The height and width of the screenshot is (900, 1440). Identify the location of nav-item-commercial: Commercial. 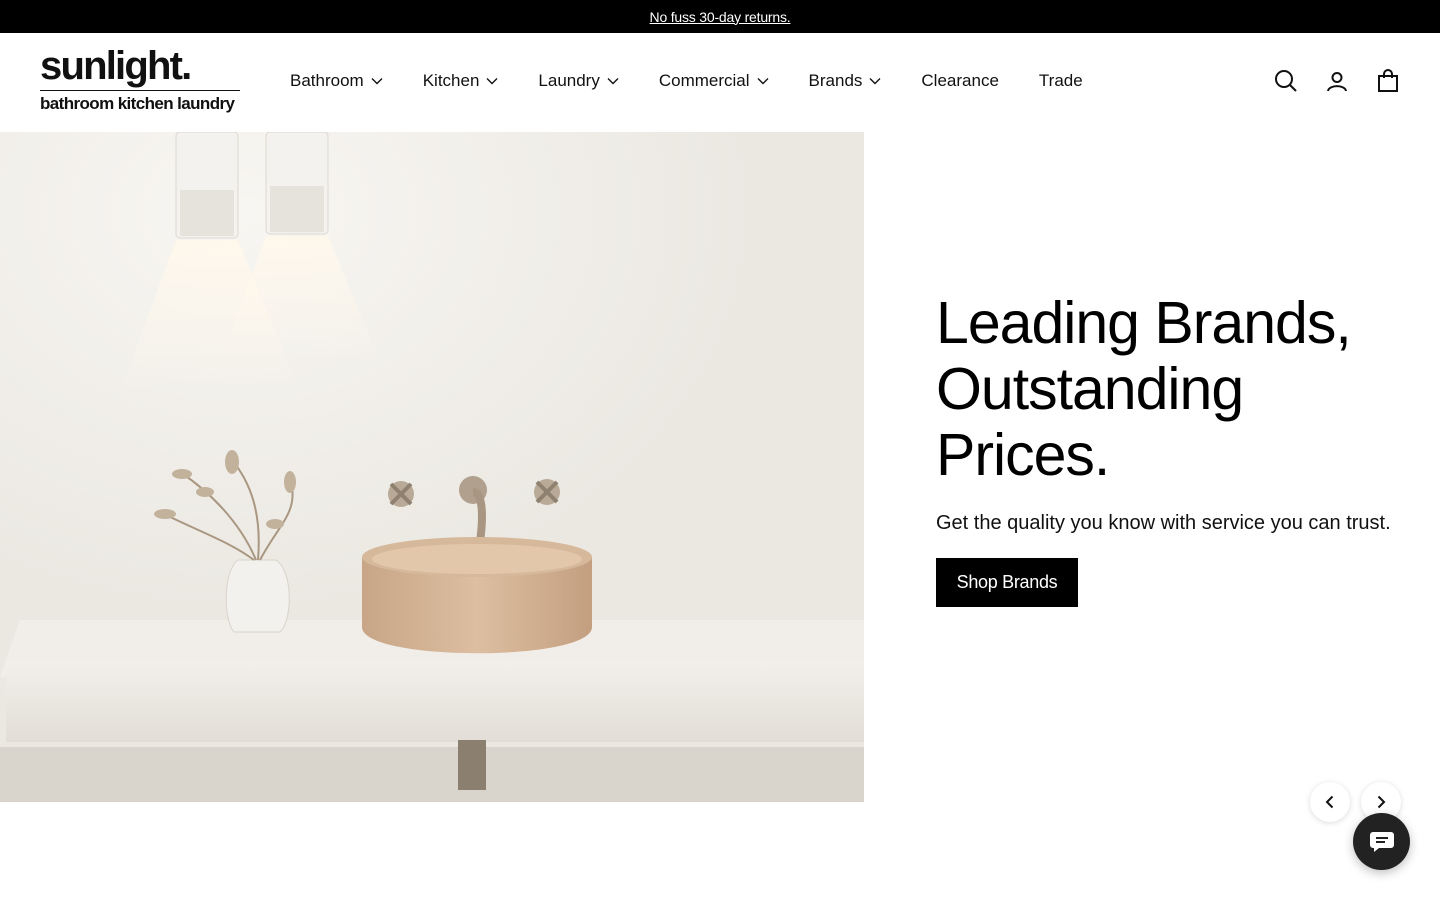
(714, 81).